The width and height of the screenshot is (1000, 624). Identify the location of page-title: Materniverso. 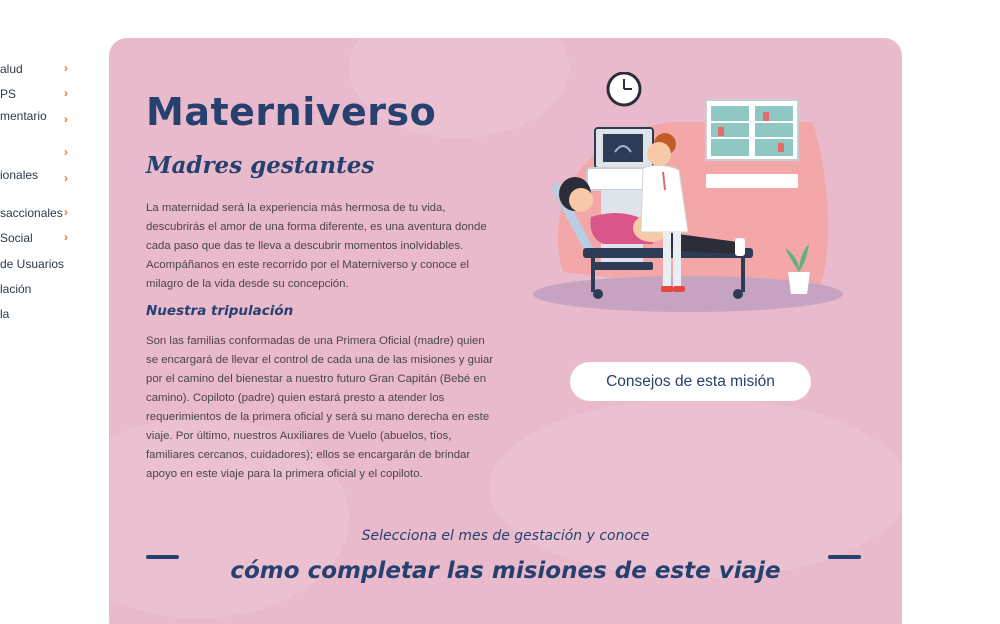
(291, 112).